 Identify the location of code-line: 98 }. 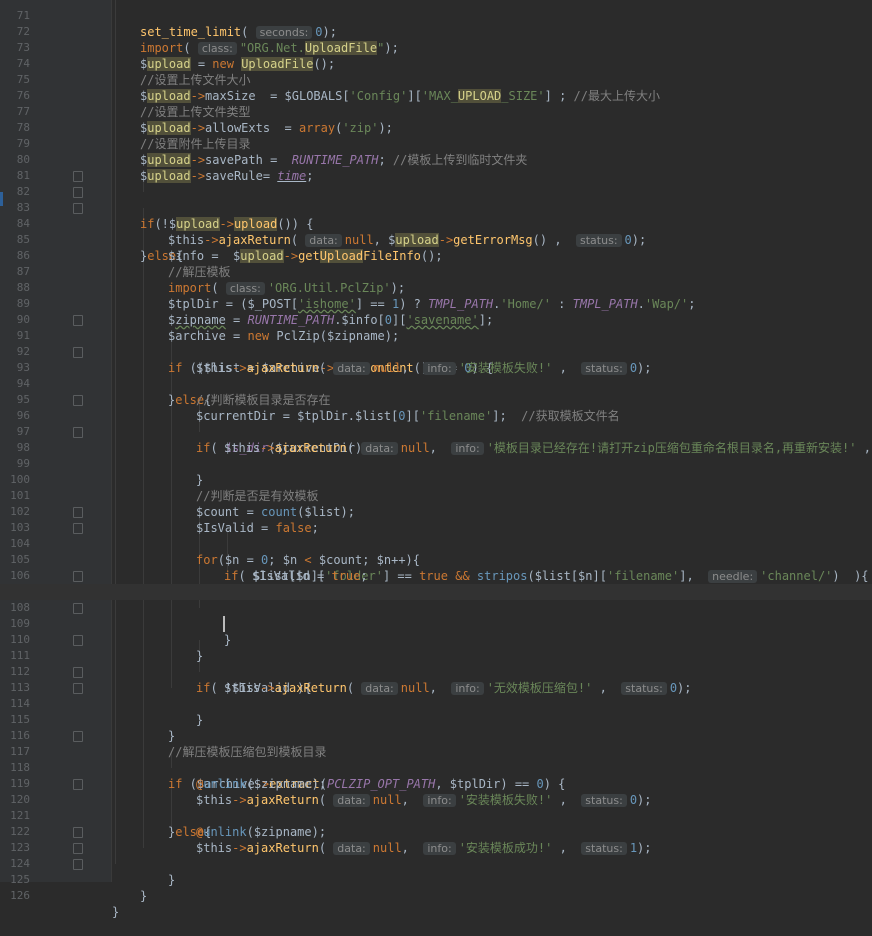
(436, 455).